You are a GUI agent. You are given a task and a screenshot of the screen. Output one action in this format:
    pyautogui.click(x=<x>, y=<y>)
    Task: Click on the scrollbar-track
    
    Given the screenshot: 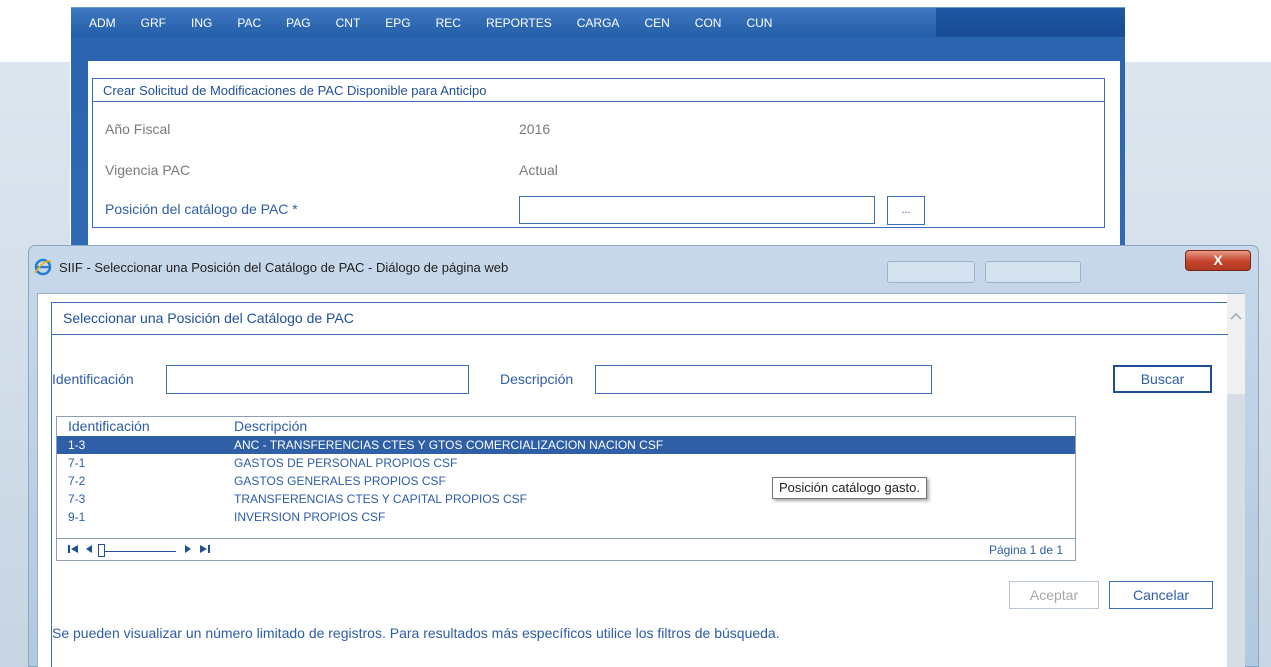 What is the action you would take?
    pyautogui.click(x=1236, y=530)
    